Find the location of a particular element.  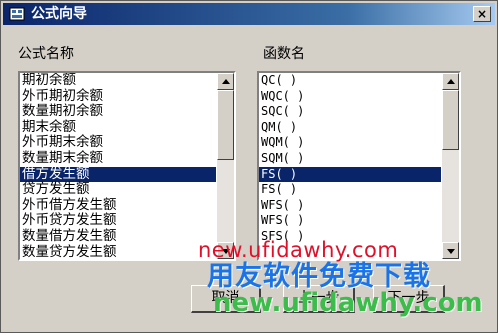

list-item: SQM( ) is located at coordinates (350, 159).